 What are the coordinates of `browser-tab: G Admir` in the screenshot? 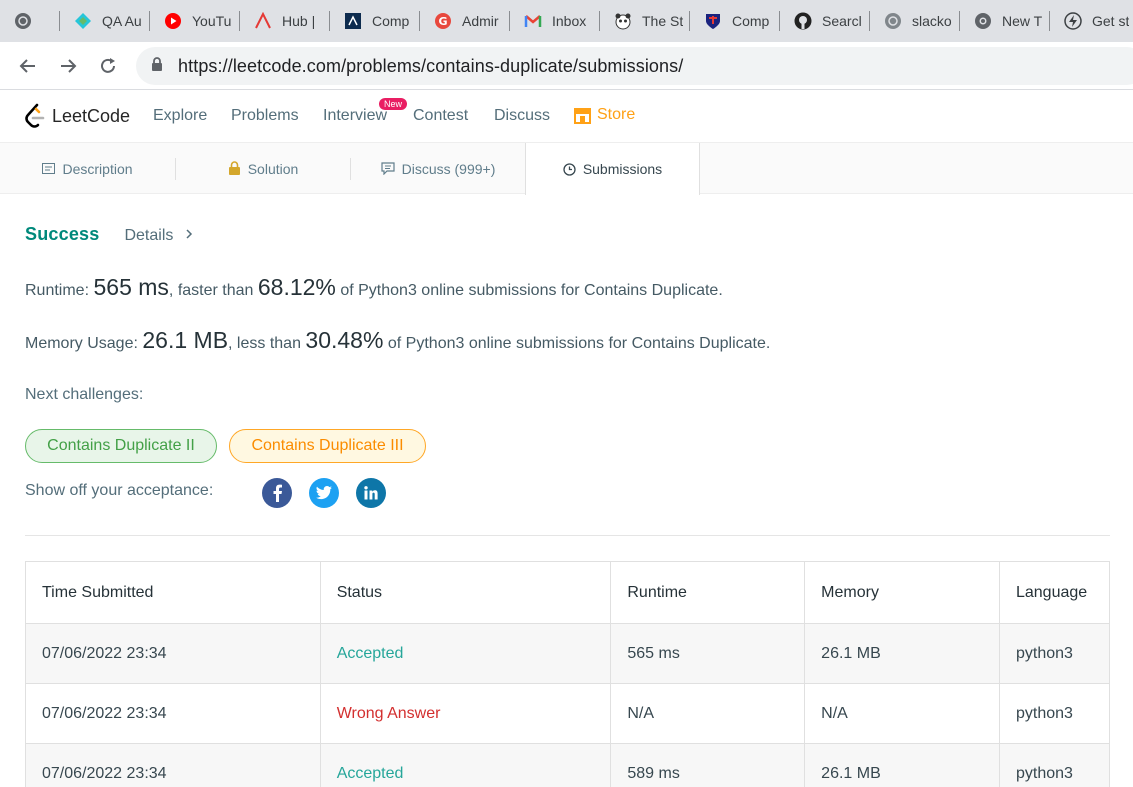 It's located at (465, 21).